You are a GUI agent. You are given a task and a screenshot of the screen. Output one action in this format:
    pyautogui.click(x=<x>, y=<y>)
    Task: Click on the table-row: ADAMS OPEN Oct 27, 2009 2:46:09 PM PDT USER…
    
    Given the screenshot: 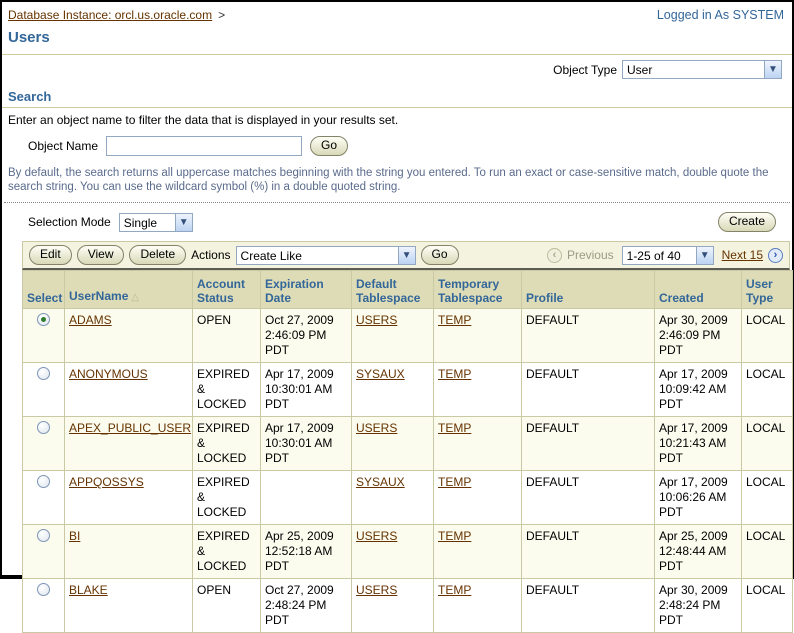 What is the action you would take?
    pyautogui.click(x=407, y=335)
    